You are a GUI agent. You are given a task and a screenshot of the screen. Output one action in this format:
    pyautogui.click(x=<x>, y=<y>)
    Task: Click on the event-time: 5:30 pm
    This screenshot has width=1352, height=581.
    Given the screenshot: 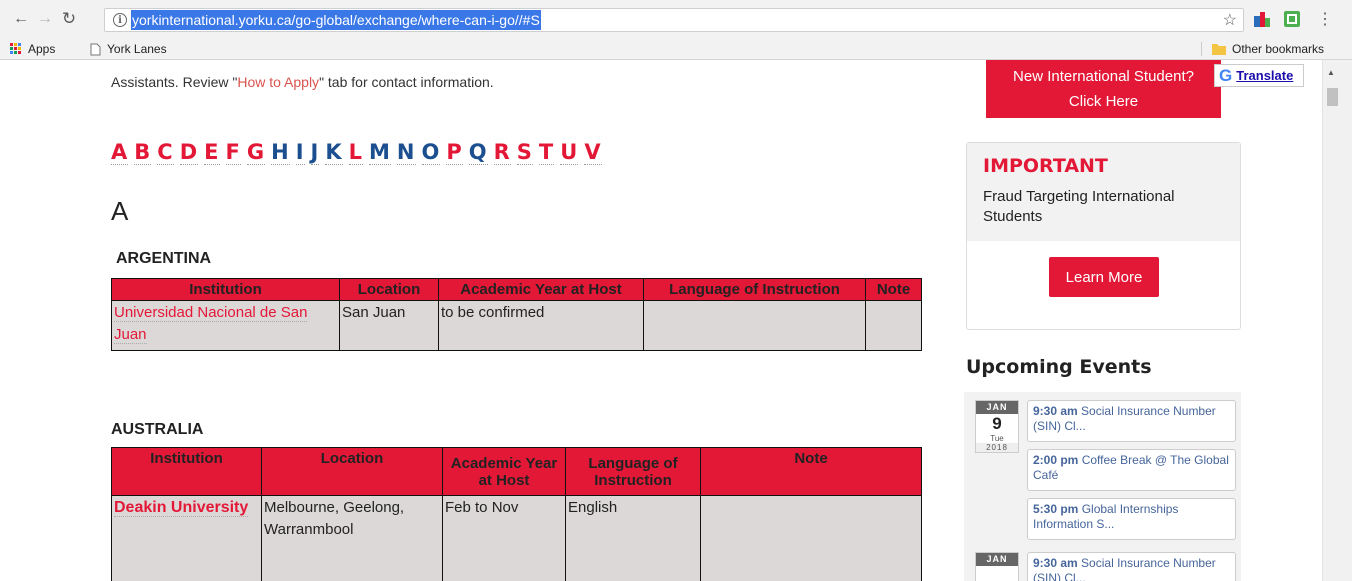 What is the action you would take?
    pyautogui.click(x=1056, y=509)
    